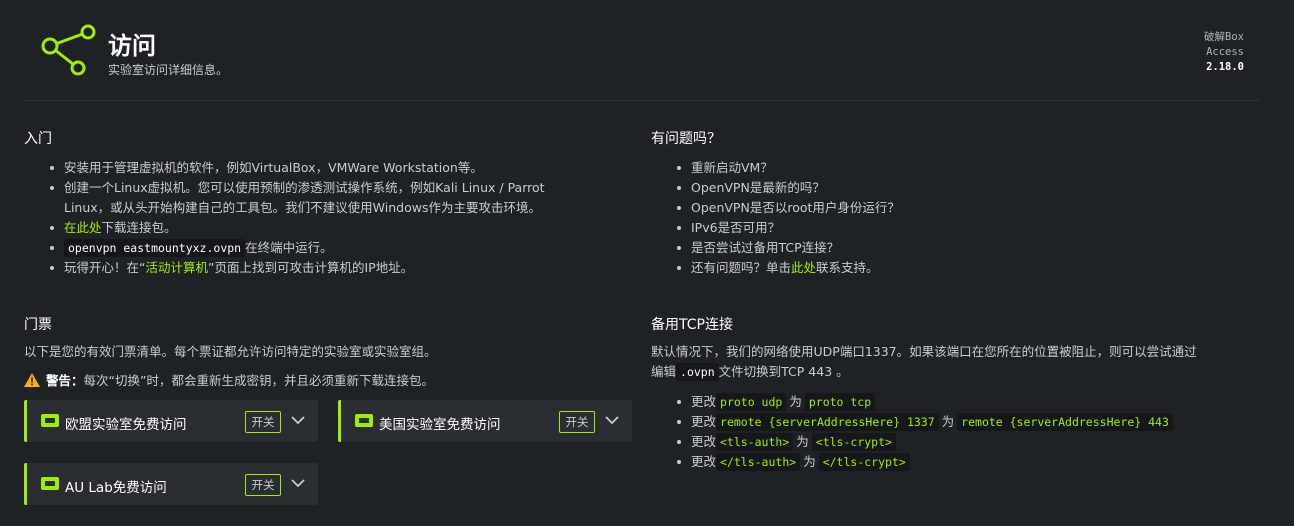 Image resolution: width=1294 pixels, height=526 pixels. I want to click on list-item-text: 玩得开心！在“, so click(105, 267).